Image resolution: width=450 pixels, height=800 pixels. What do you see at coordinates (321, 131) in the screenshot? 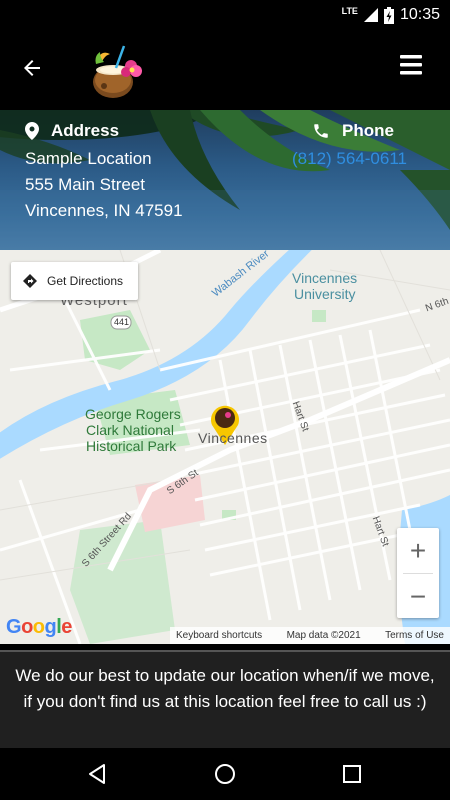
I see `phone-icon` at bounding box center [321, 131].